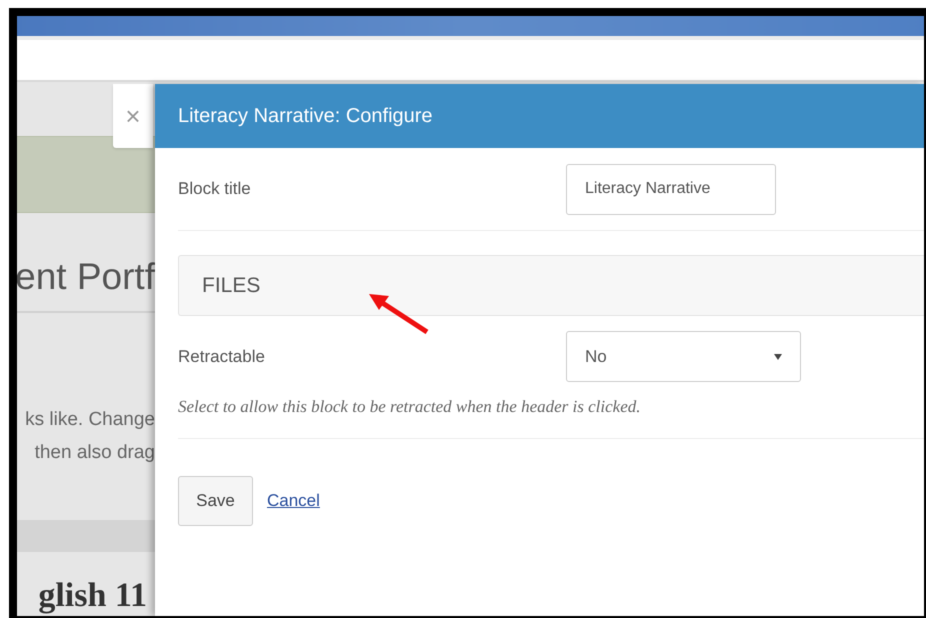  I want to click on save-button: Save, so click(215, 501).